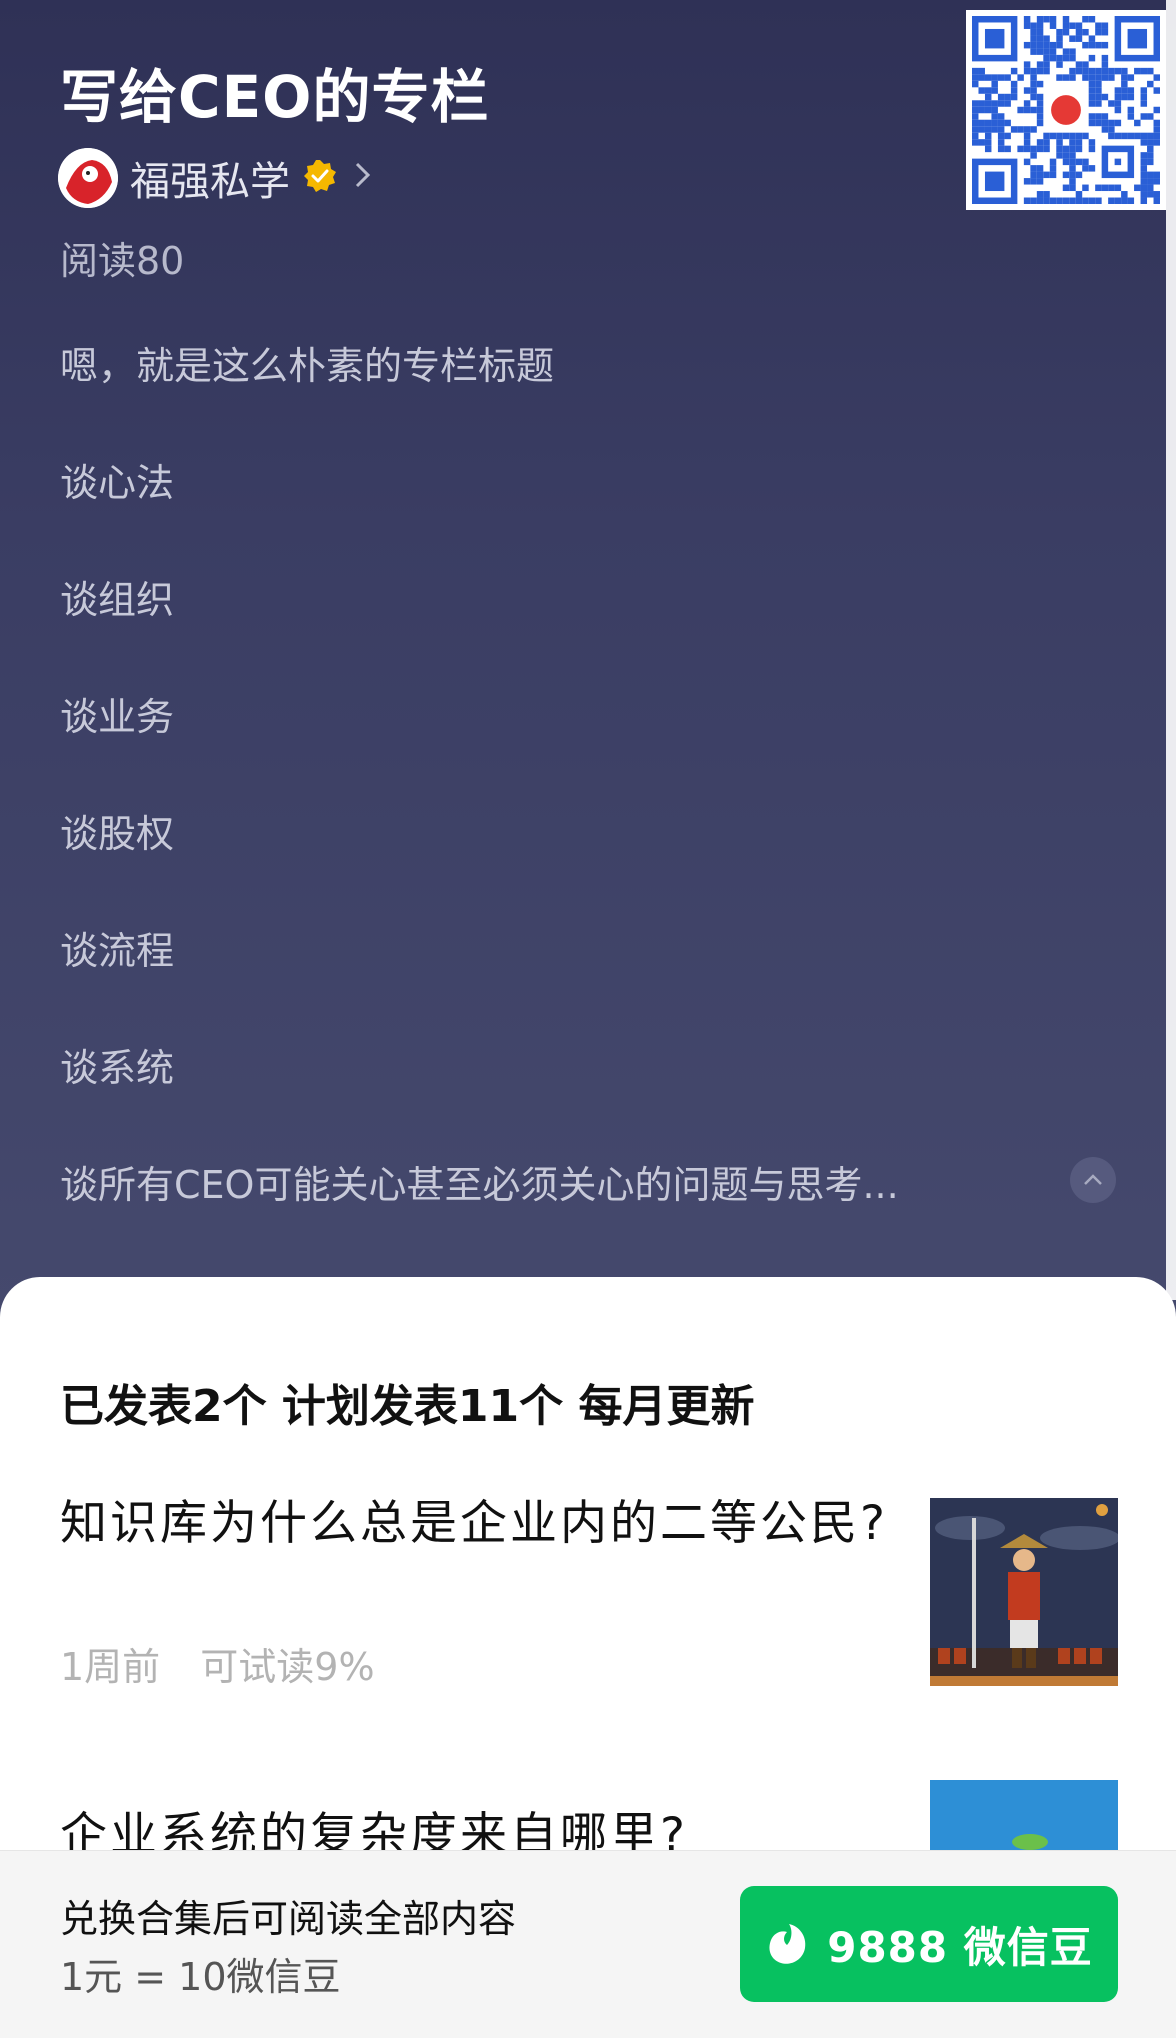 This screenshot has height=2038, width=1176. I want to click on article-time: 1周前, so click(110, 1667).